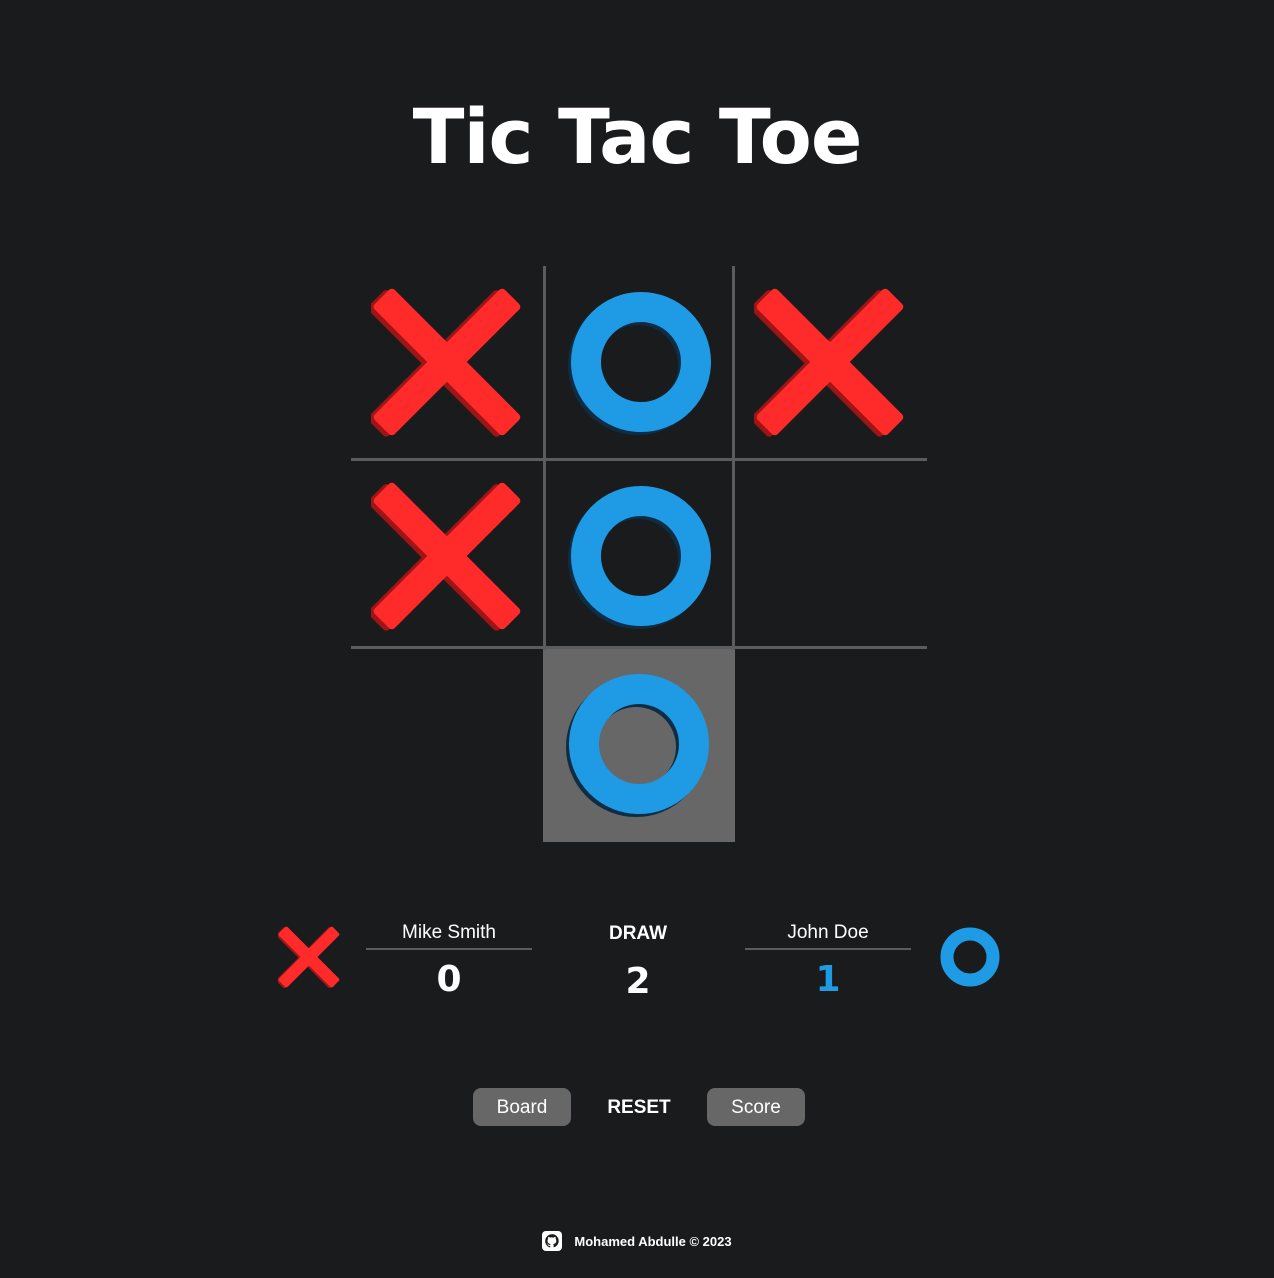  Describe the element at coordinates (638, 933) in the screenshot. I see `draw-label: DRAW` at that location.